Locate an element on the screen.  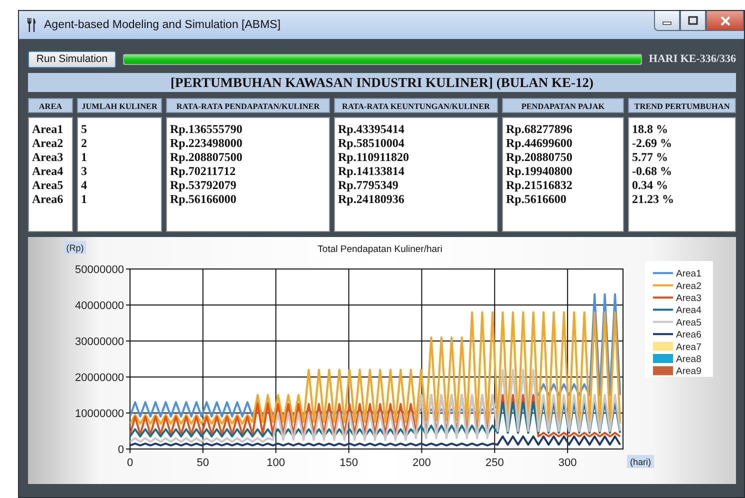
table-cell-text: 5.77 % is located at coordinates (650, 157).